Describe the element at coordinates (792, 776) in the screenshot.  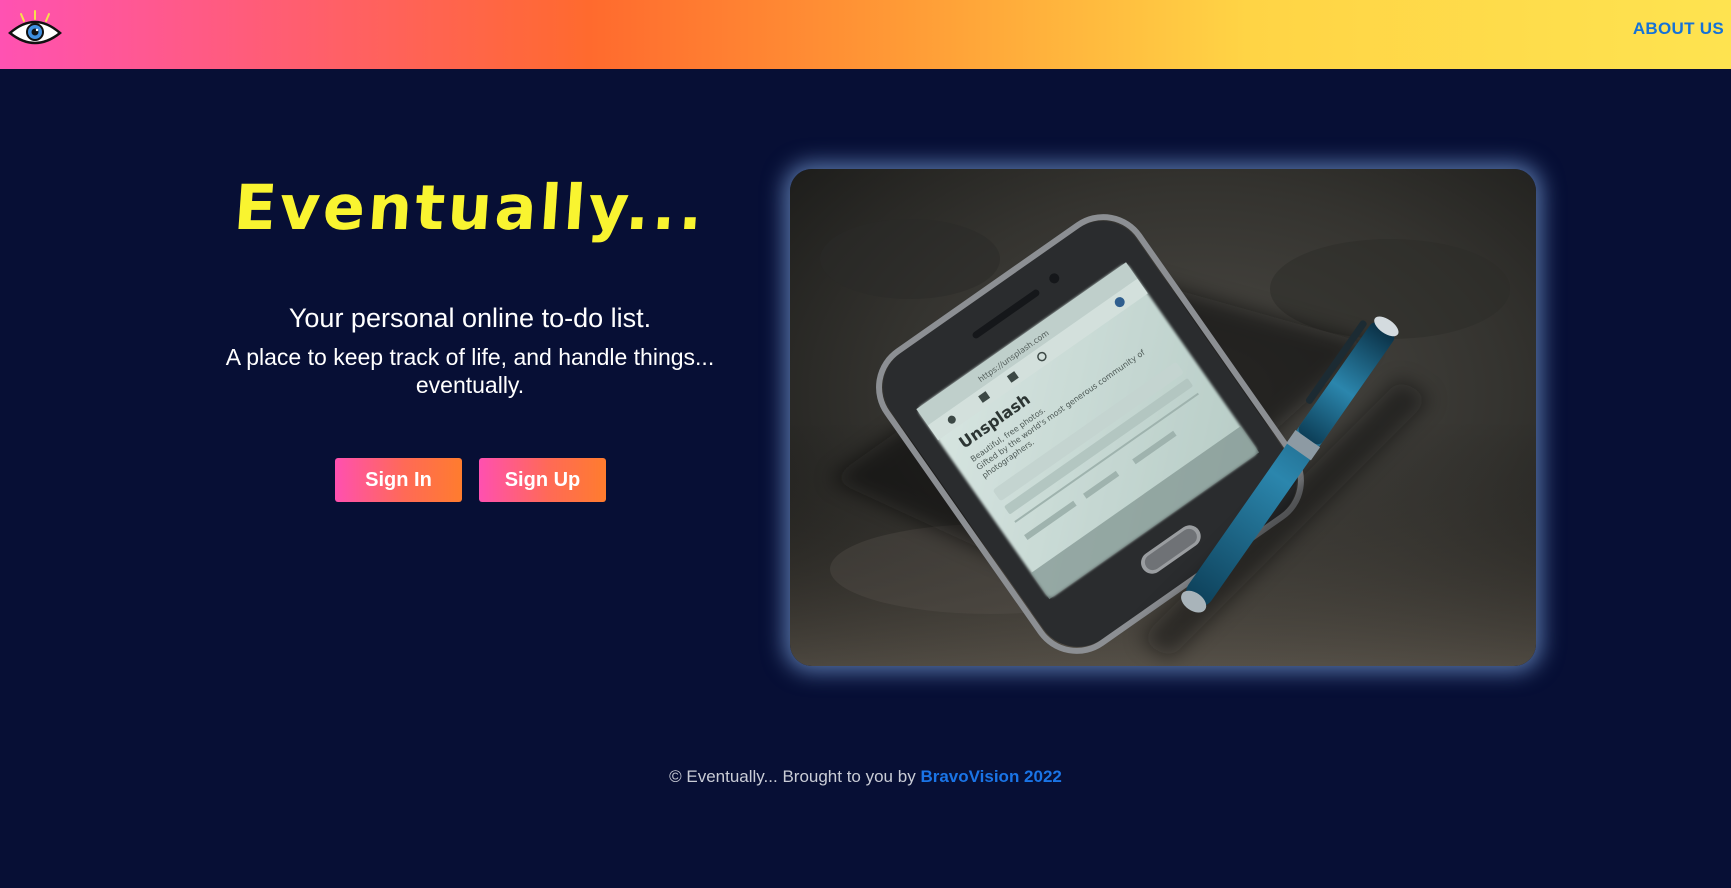
I see `footer-copyright: © Eventually... Brought to you by` at that location.